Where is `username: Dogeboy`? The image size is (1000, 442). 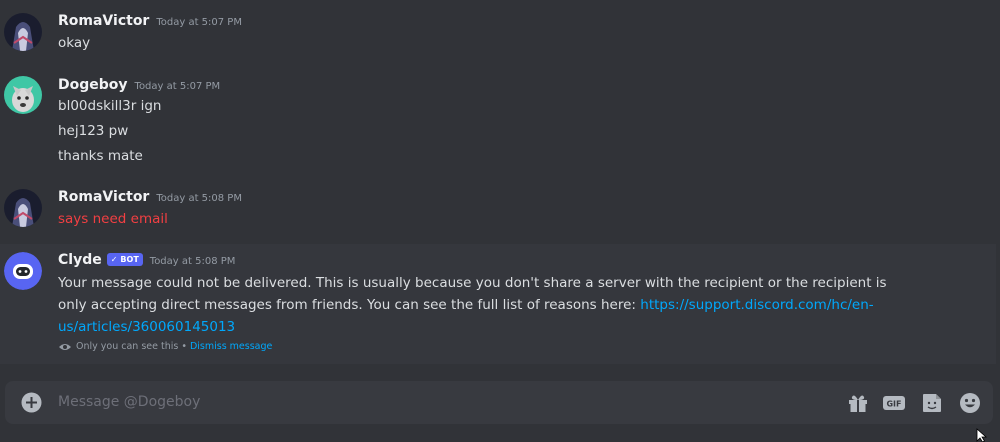 username: Dogeboy is located at coordinates (93, 85).